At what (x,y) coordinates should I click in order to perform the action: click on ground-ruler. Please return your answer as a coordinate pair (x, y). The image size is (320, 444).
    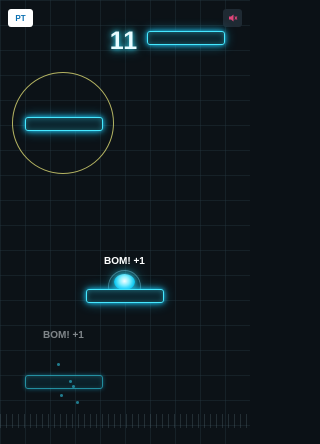
    Looking at the image, I should click on (125, 421).